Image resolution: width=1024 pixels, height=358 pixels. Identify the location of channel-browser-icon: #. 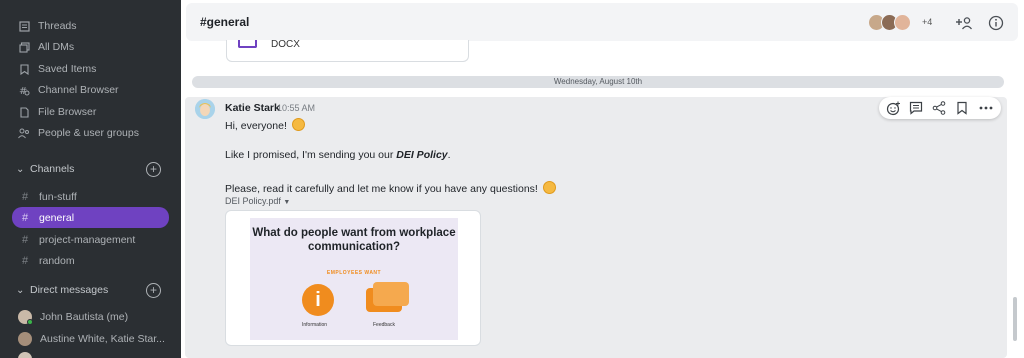
(24, 90).